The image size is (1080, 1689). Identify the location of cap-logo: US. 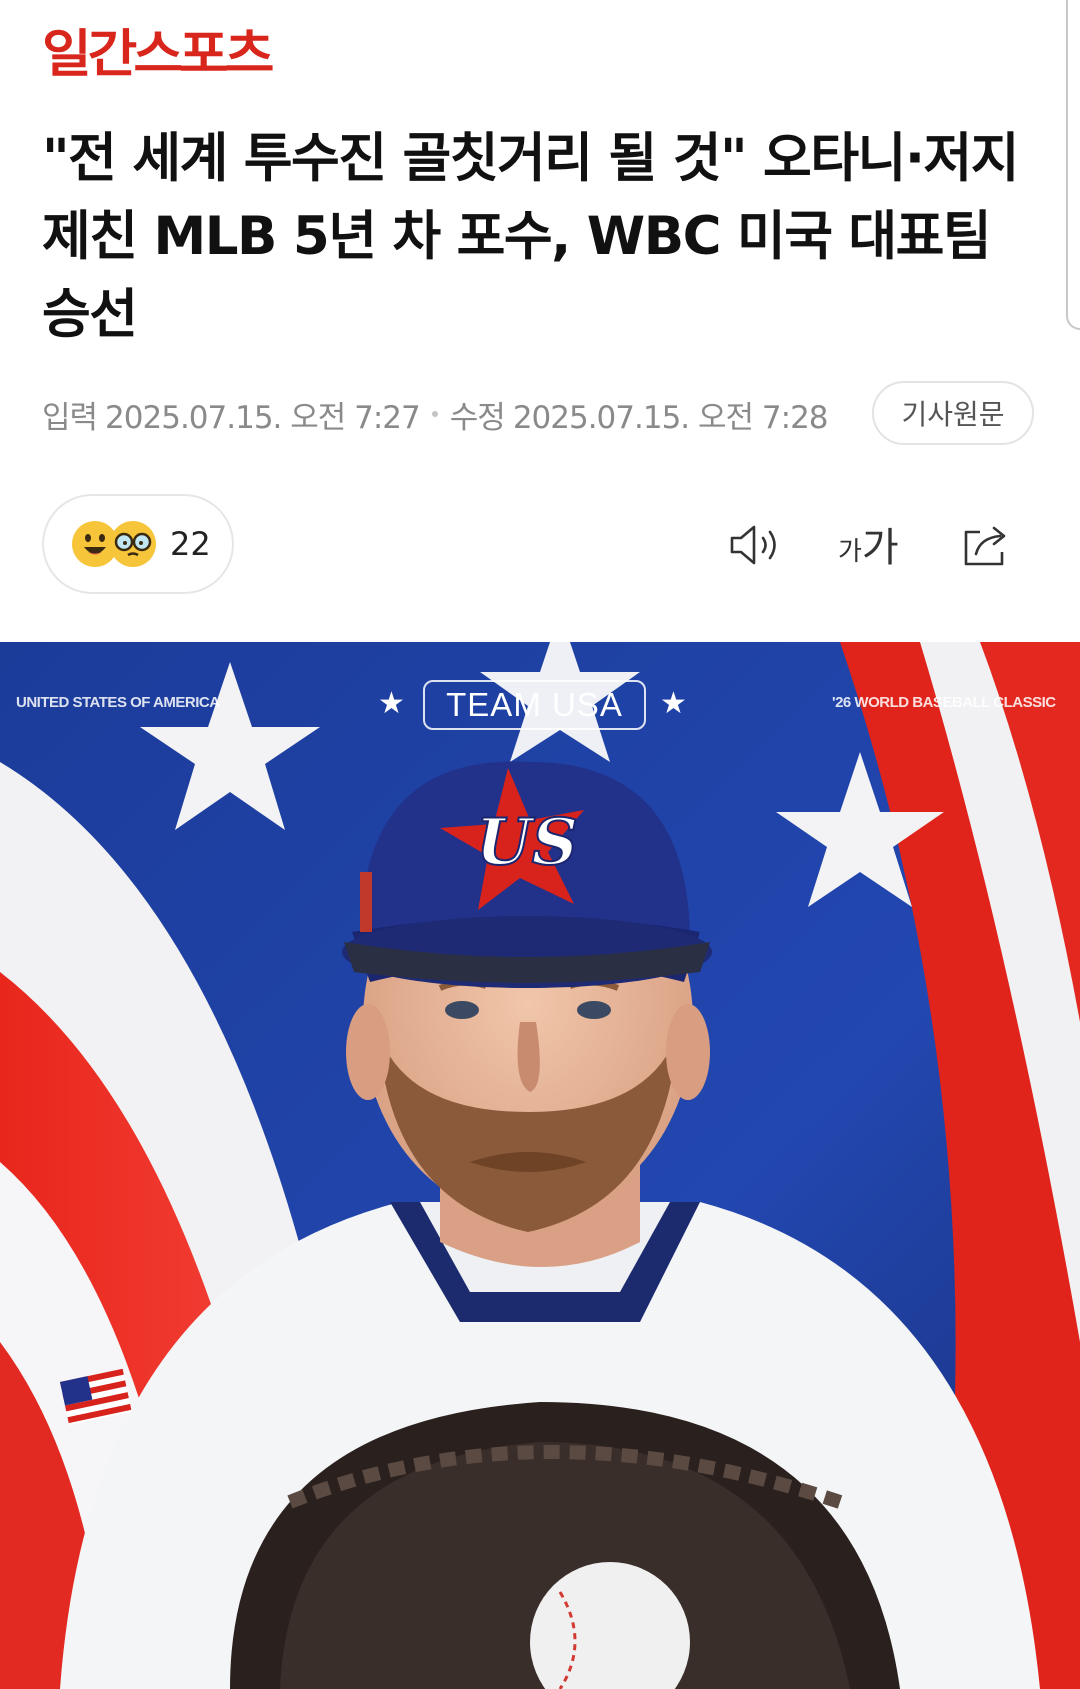
(527, 842).